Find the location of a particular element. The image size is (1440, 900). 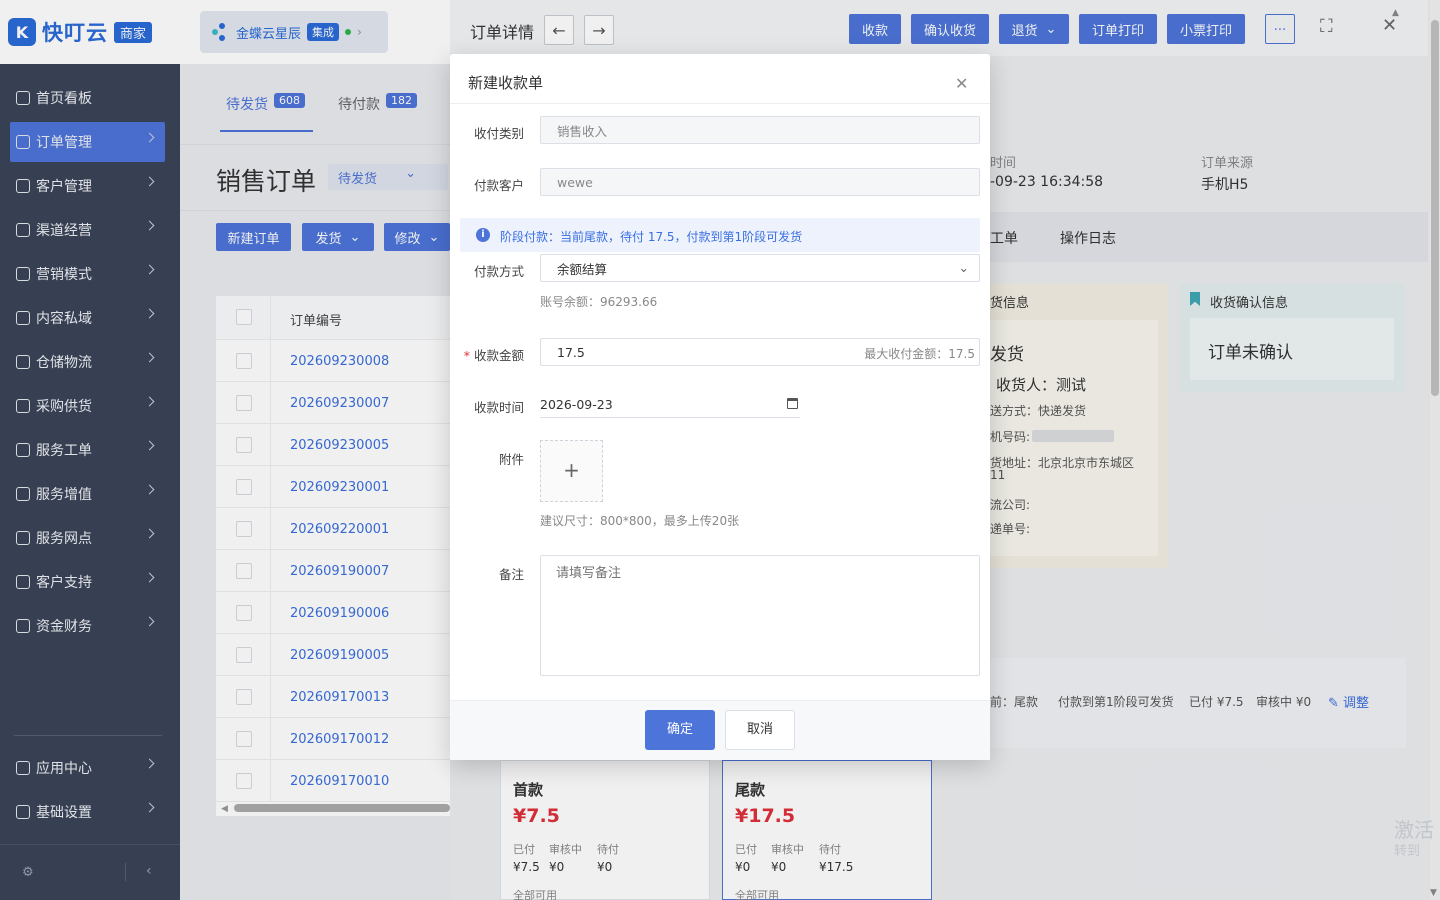

receipt-date-picker: 2026-09-23 is located at coordinates (670, 404).